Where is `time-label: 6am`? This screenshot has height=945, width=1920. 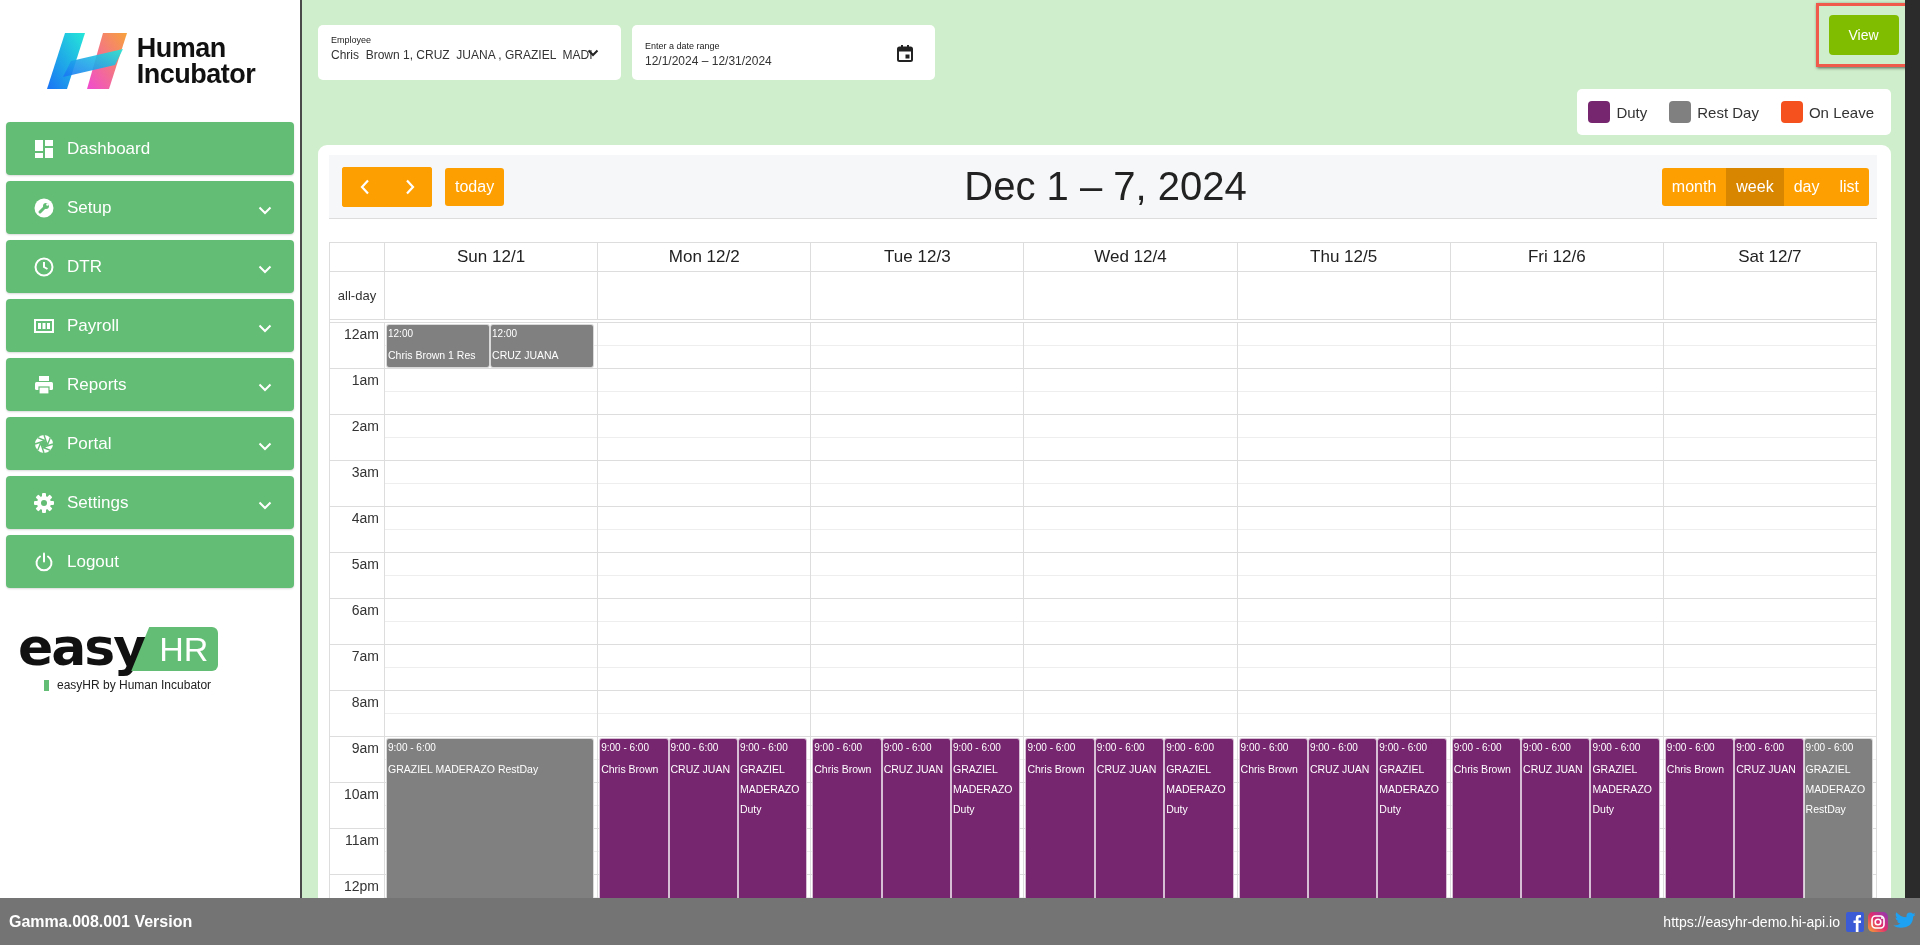
time-label: 6am is located at coordinates (365, 610).